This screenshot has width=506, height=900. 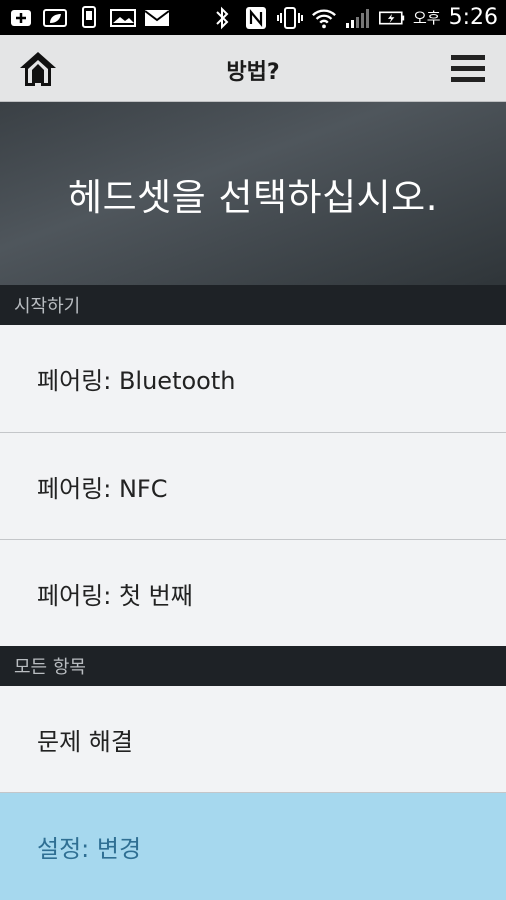 I want to click on section-header-getting-started: 시작하기, so click(x=253, y=305).